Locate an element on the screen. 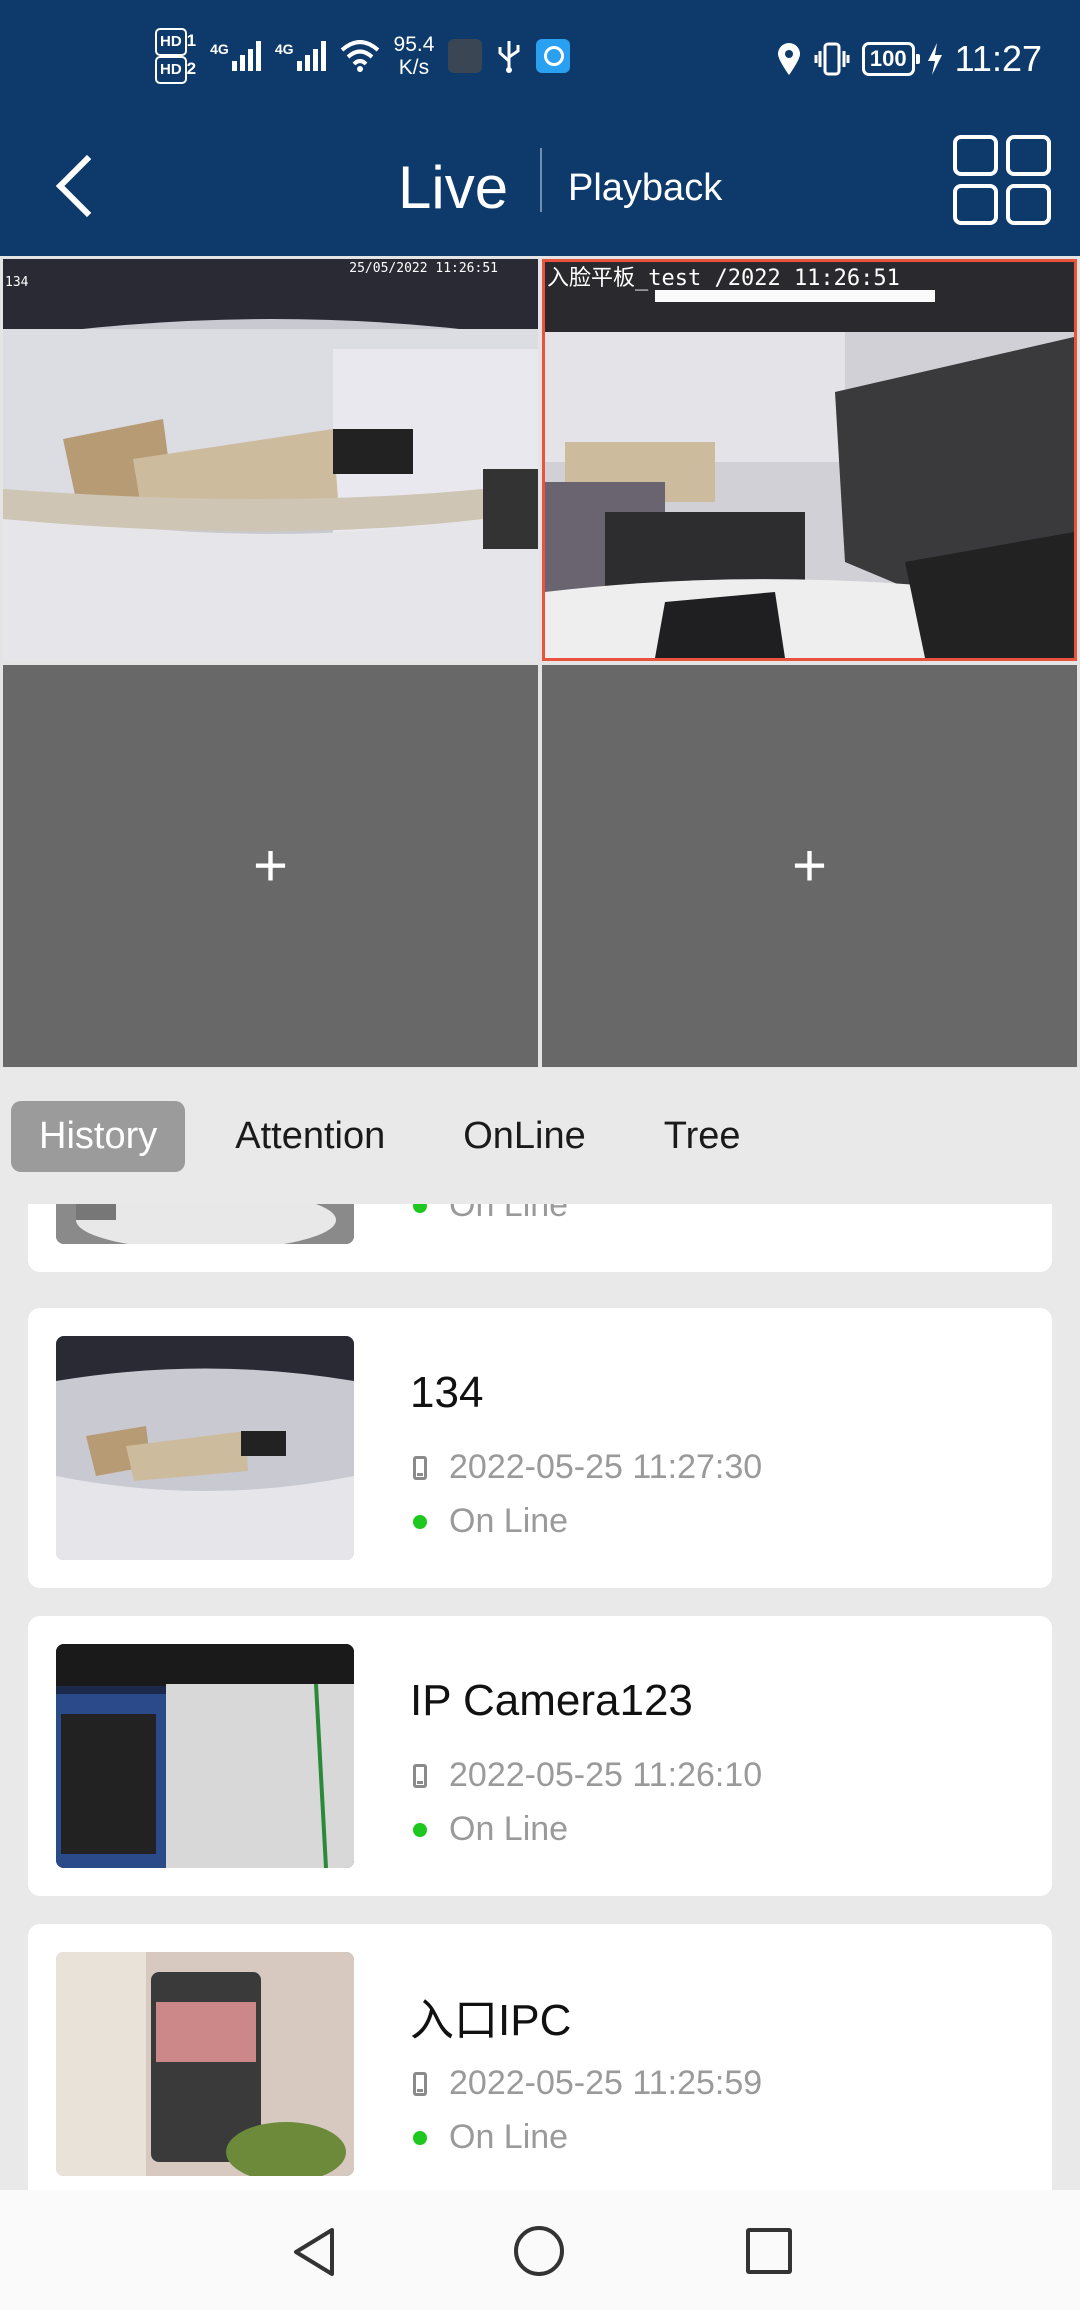 Image resolution: width=1080 pixels, height=2310 pixels. tab-online: OnLine is located at coordinates (524, 1136).